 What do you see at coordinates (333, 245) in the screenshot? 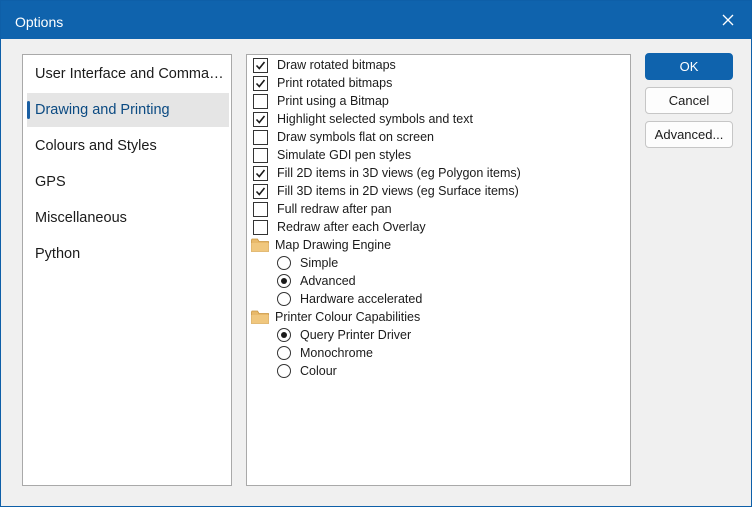
I see `group-label: Map Drawing Engine` at bounding box center [333, 245].